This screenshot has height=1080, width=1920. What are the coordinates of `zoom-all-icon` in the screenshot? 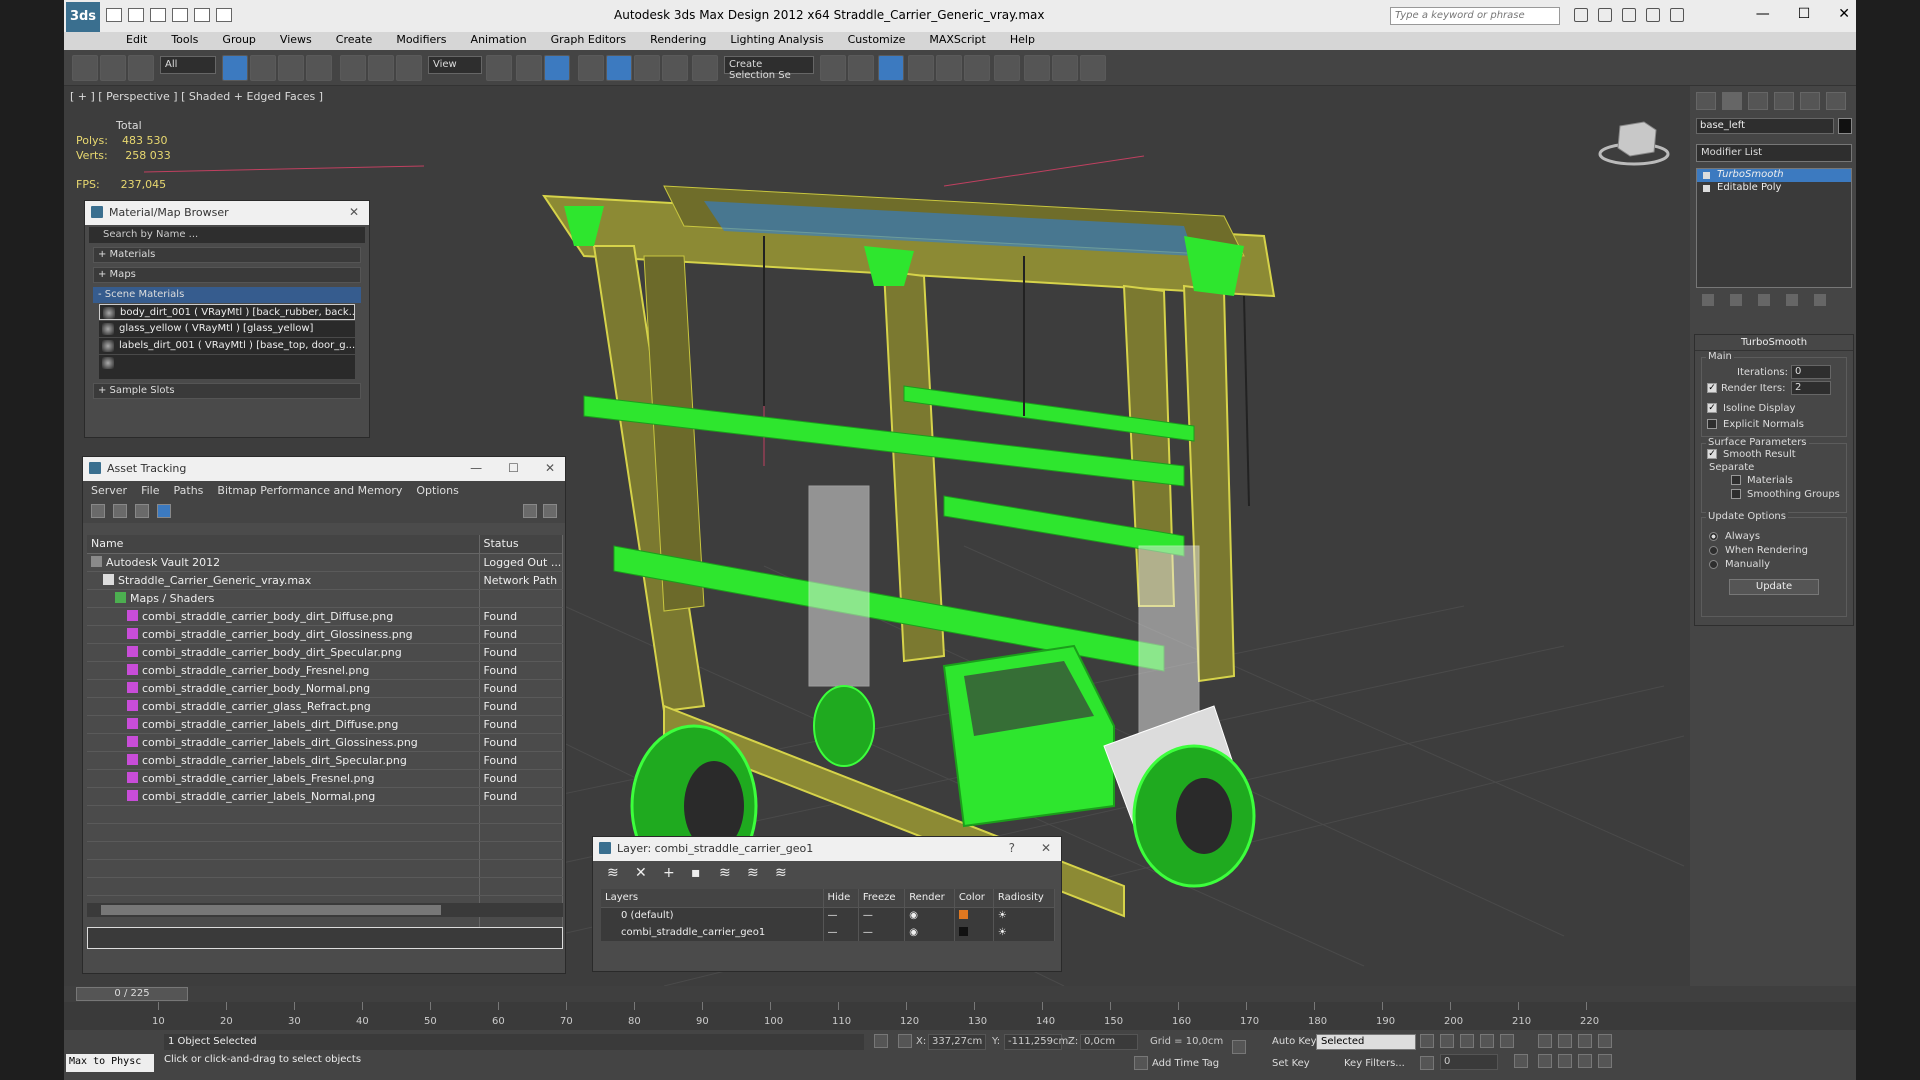 It's located at (1565, 1041).